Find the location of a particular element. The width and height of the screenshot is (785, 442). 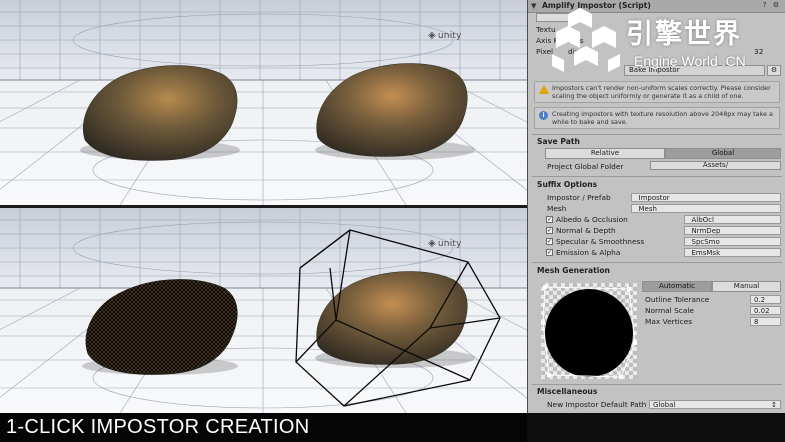

specular-checkbox: ✓ is located at coordinates (549, 241).